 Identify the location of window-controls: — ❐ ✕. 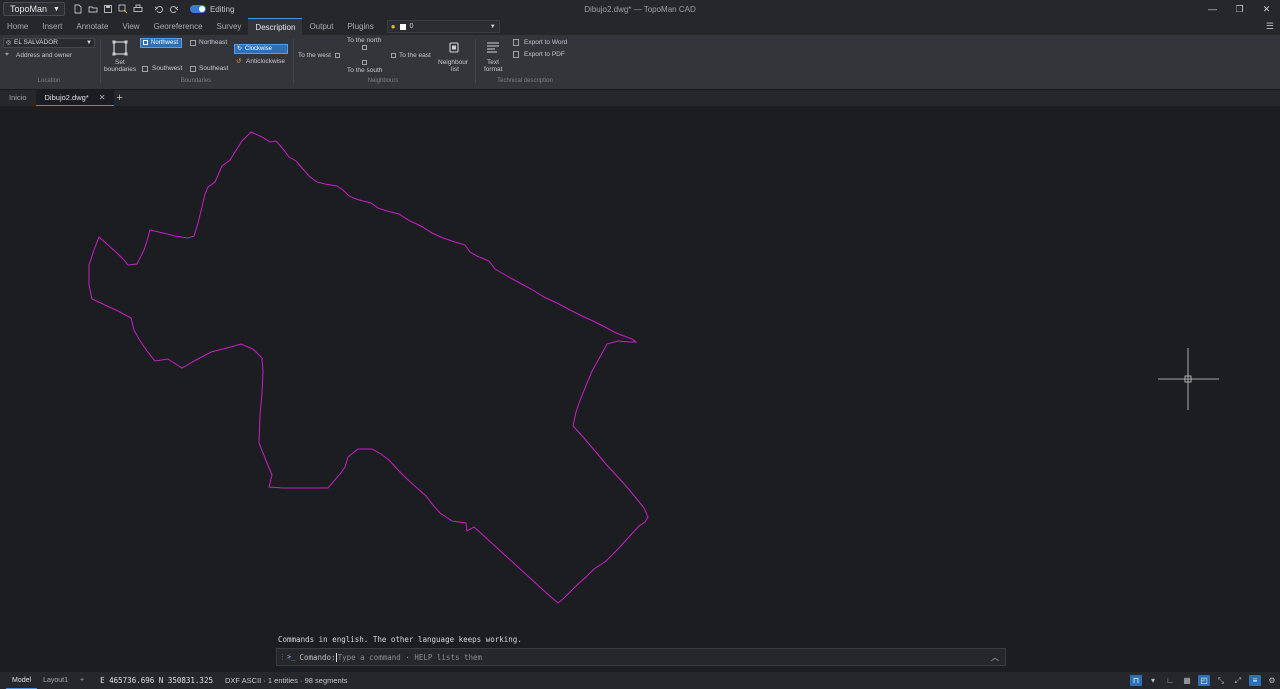
(1239, 9).